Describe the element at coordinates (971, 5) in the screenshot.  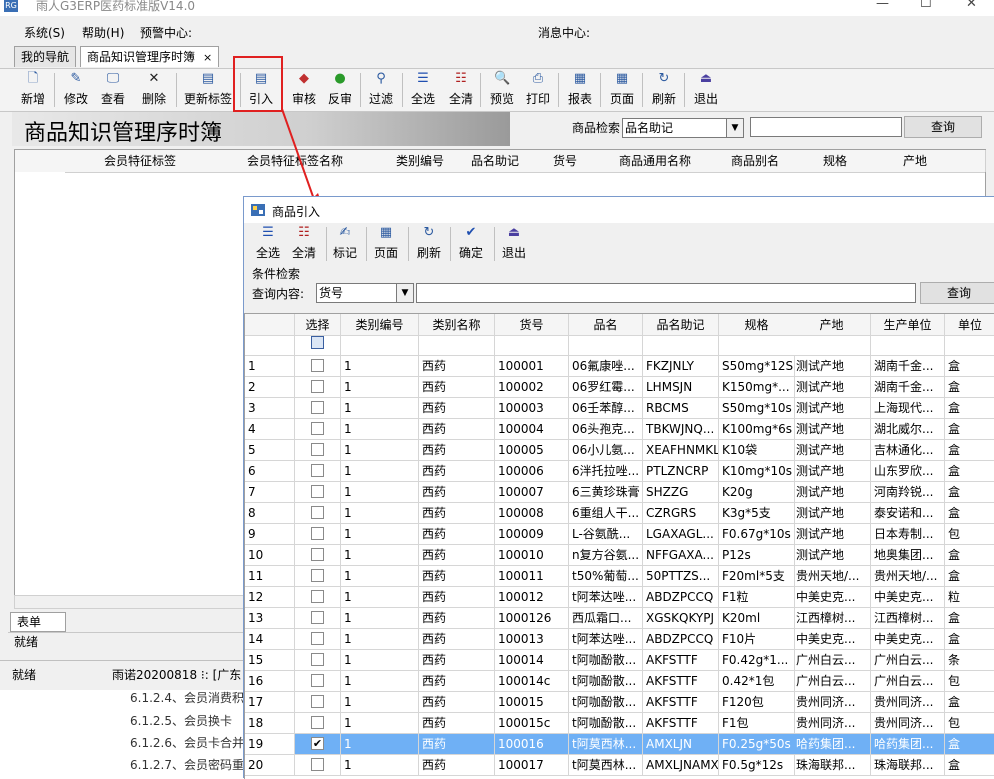
I see `close-icon: ✕` at that location.